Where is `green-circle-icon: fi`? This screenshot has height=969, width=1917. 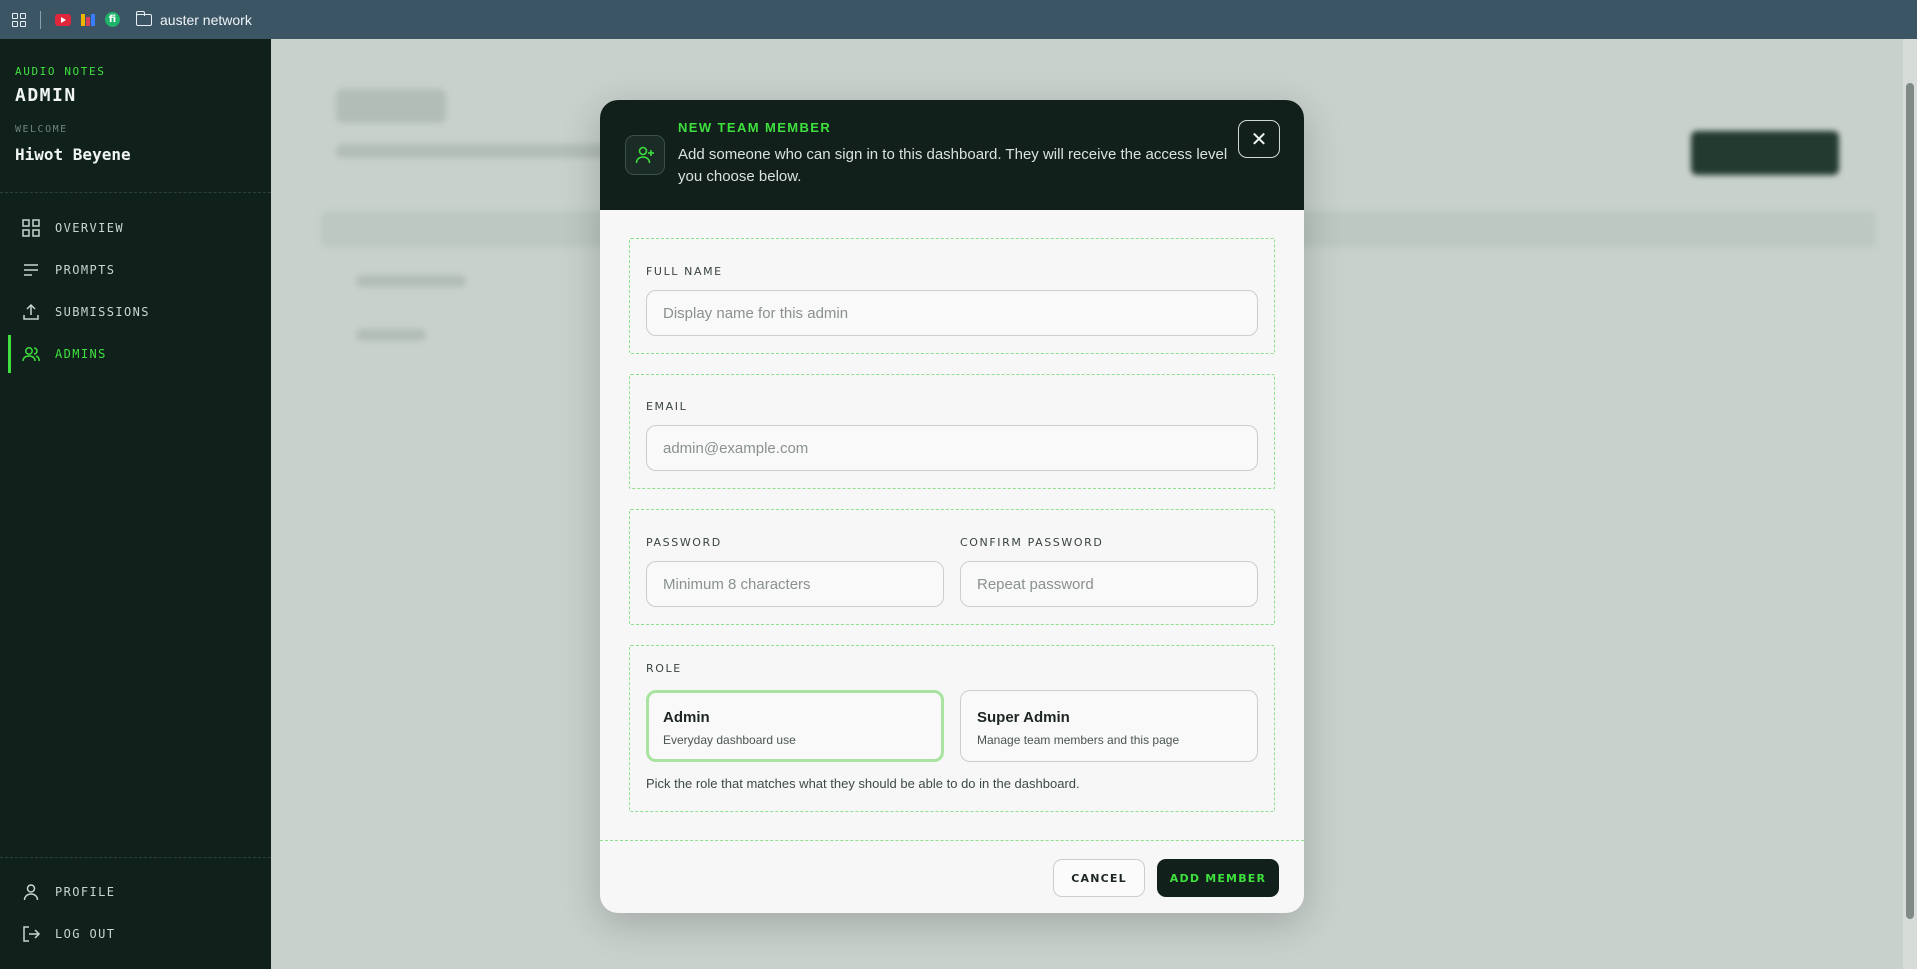 green-circle-icon: fi is located at coordinates (112, 19).